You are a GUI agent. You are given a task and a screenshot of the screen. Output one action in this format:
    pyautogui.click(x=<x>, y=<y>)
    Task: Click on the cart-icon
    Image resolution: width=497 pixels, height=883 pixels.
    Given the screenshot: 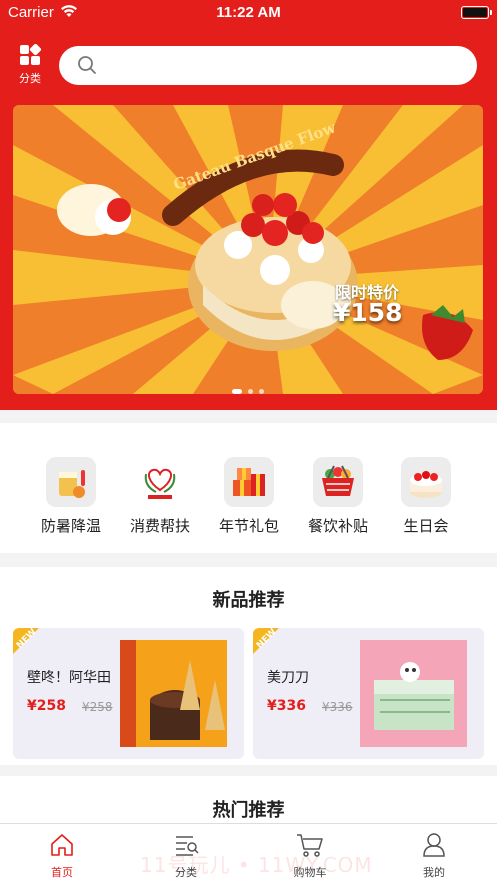 What is the action you would take?
    pyautogui.click(x=310, y=848)
    